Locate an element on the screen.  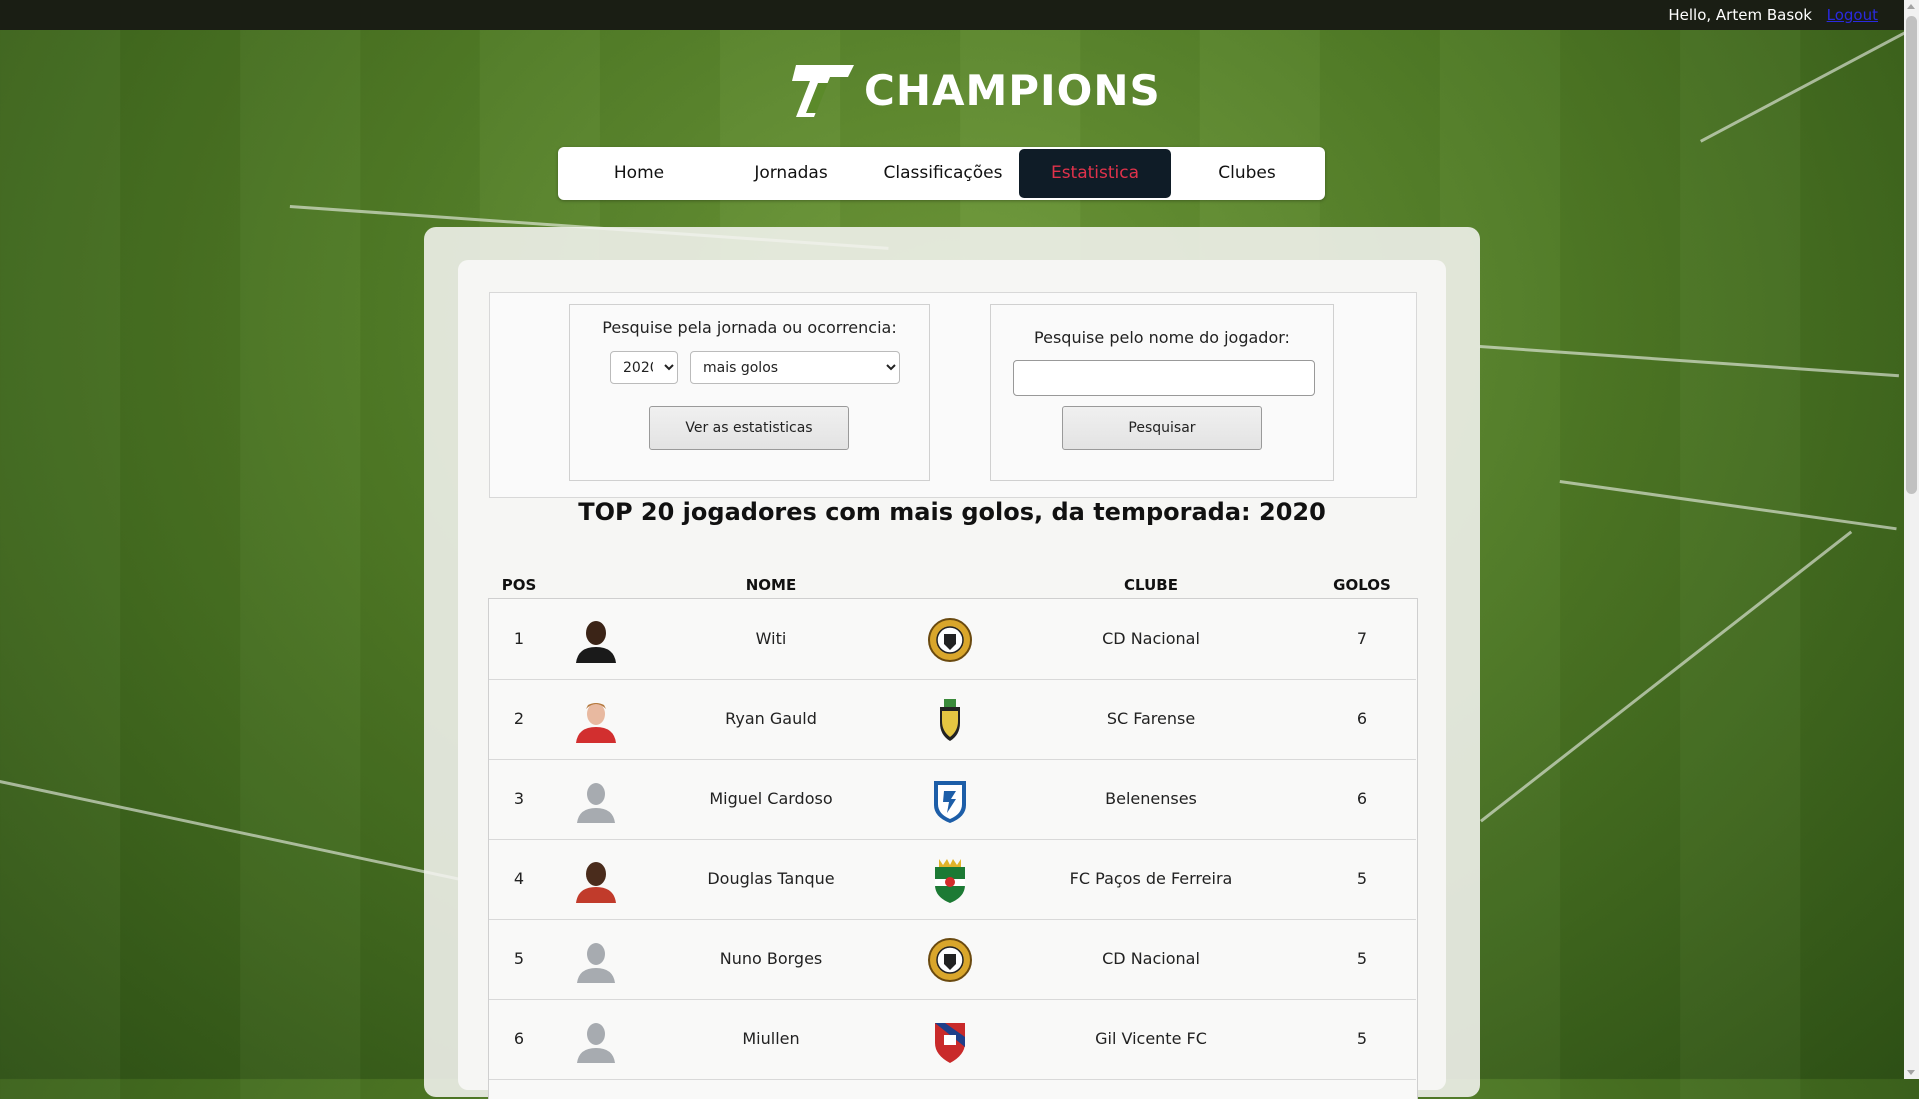
stat-type-select: mais golos is located at coordinates (795, 367).